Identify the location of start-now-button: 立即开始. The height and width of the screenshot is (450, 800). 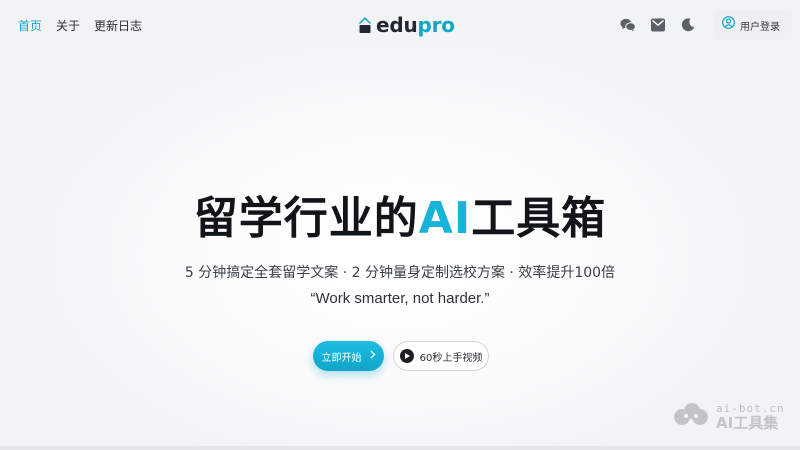
(348, 356).